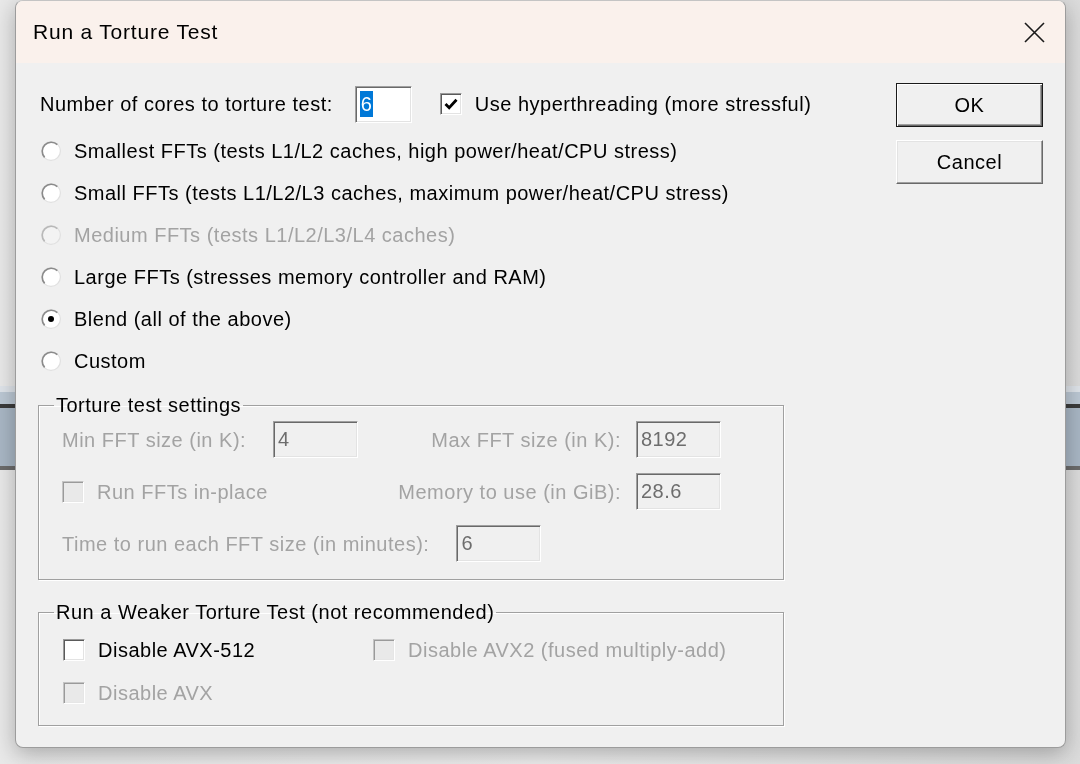  What do you see at coordinates (509, 491) in the screenshot?
I see `field-label: Memory to use (in GiB):` at bounding box center [509, 491].